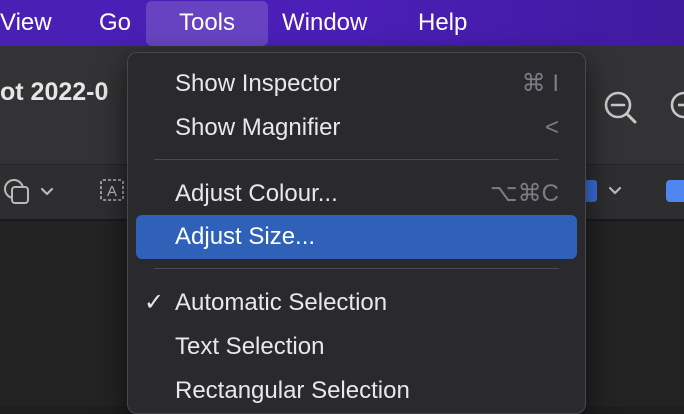  Describe the element at coordinates (54, 92) in the screenshot. I see `window-title: ot 2022-0` at that location.